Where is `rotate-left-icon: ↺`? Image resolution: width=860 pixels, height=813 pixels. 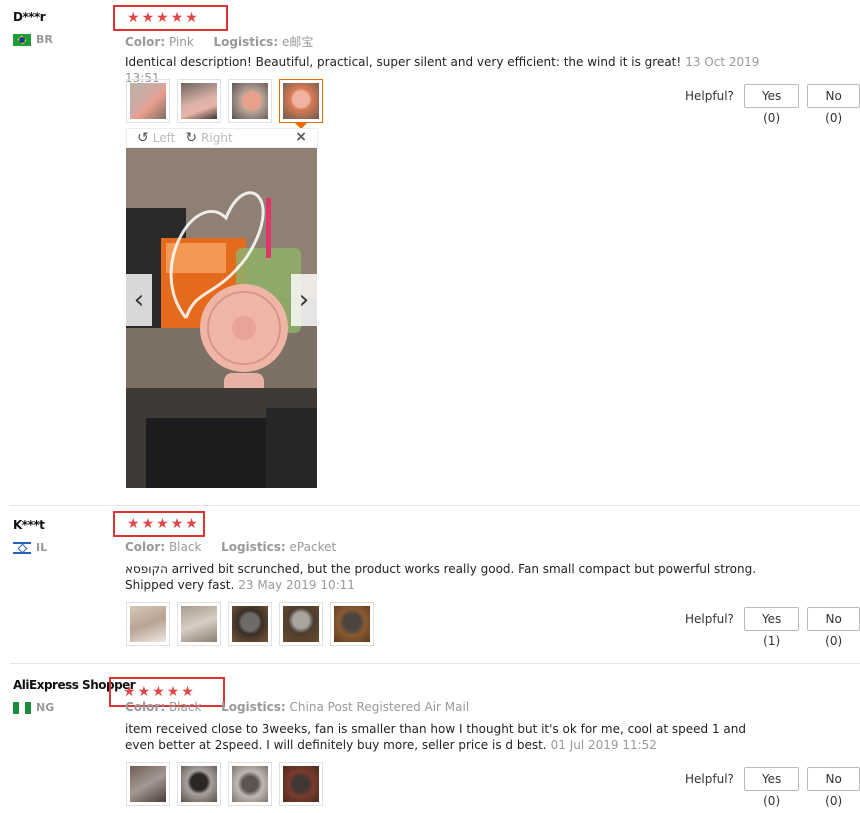 rotate-left-icon: ↺ is located at coordinates (143, 138).